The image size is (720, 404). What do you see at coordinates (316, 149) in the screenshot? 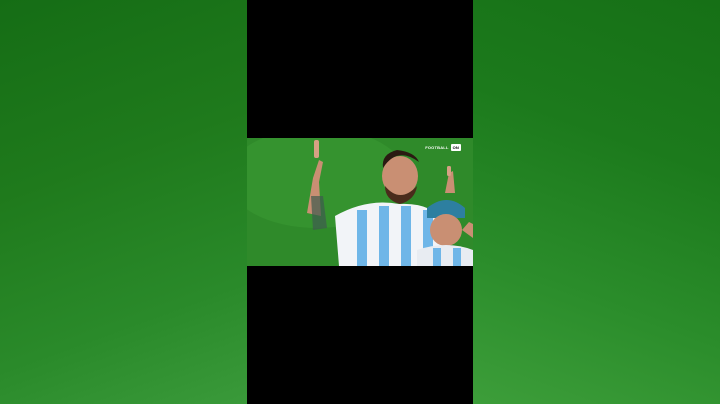
I see `raised-finger` at bounding box center [316, 149].